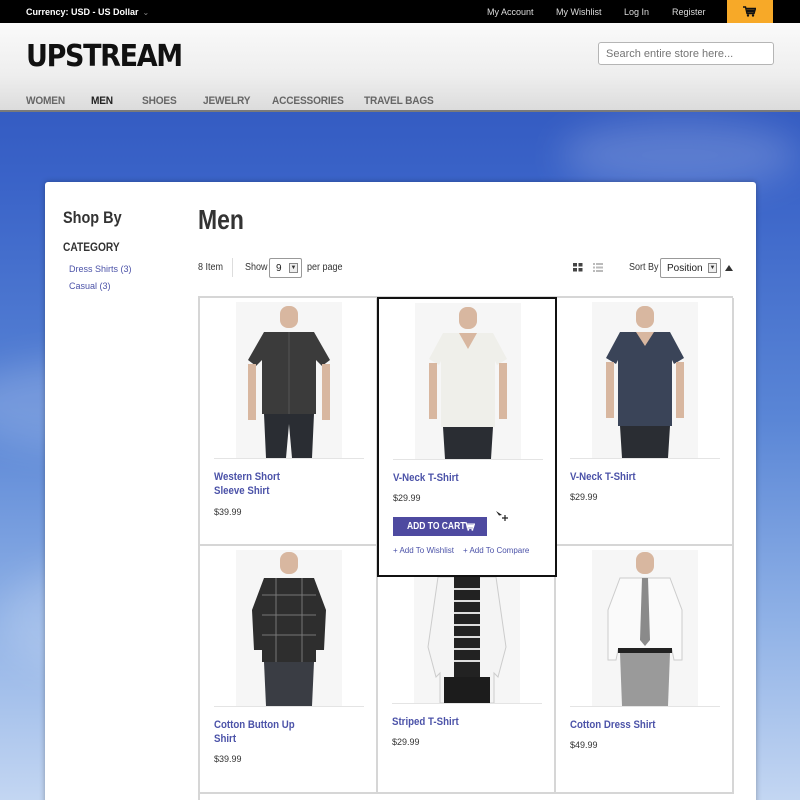 This screenshot has height=800, width=800. What do you see at coordinates (258, 484) in the screenshot?
I see `product-name: Western Short Sleeve Shirt` at bounding box center [258, 484].